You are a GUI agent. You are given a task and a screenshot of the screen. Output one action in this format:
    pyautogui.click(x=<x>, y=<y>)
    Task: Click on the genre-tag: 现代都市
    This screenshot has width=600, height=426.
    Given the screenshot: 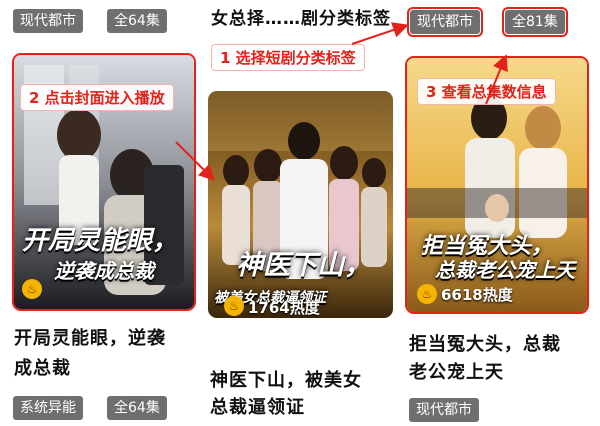 What is the action you would take?
    pyautogui.click(x=444, y=410)
    